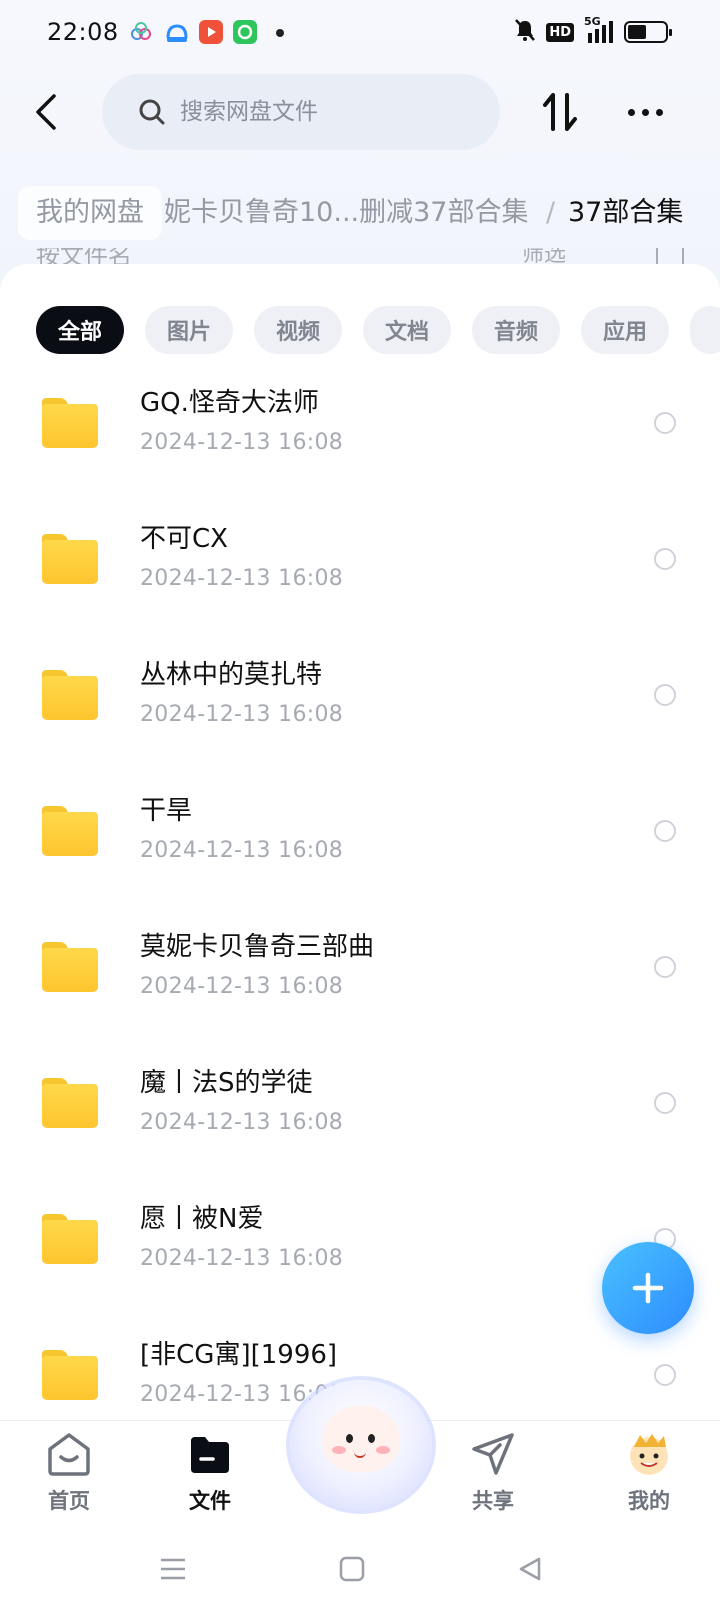 This screenshot has height=1612, width=720. I want to click on list-item: 不可CX 2024-12-13 16:08, so click(360, 564).